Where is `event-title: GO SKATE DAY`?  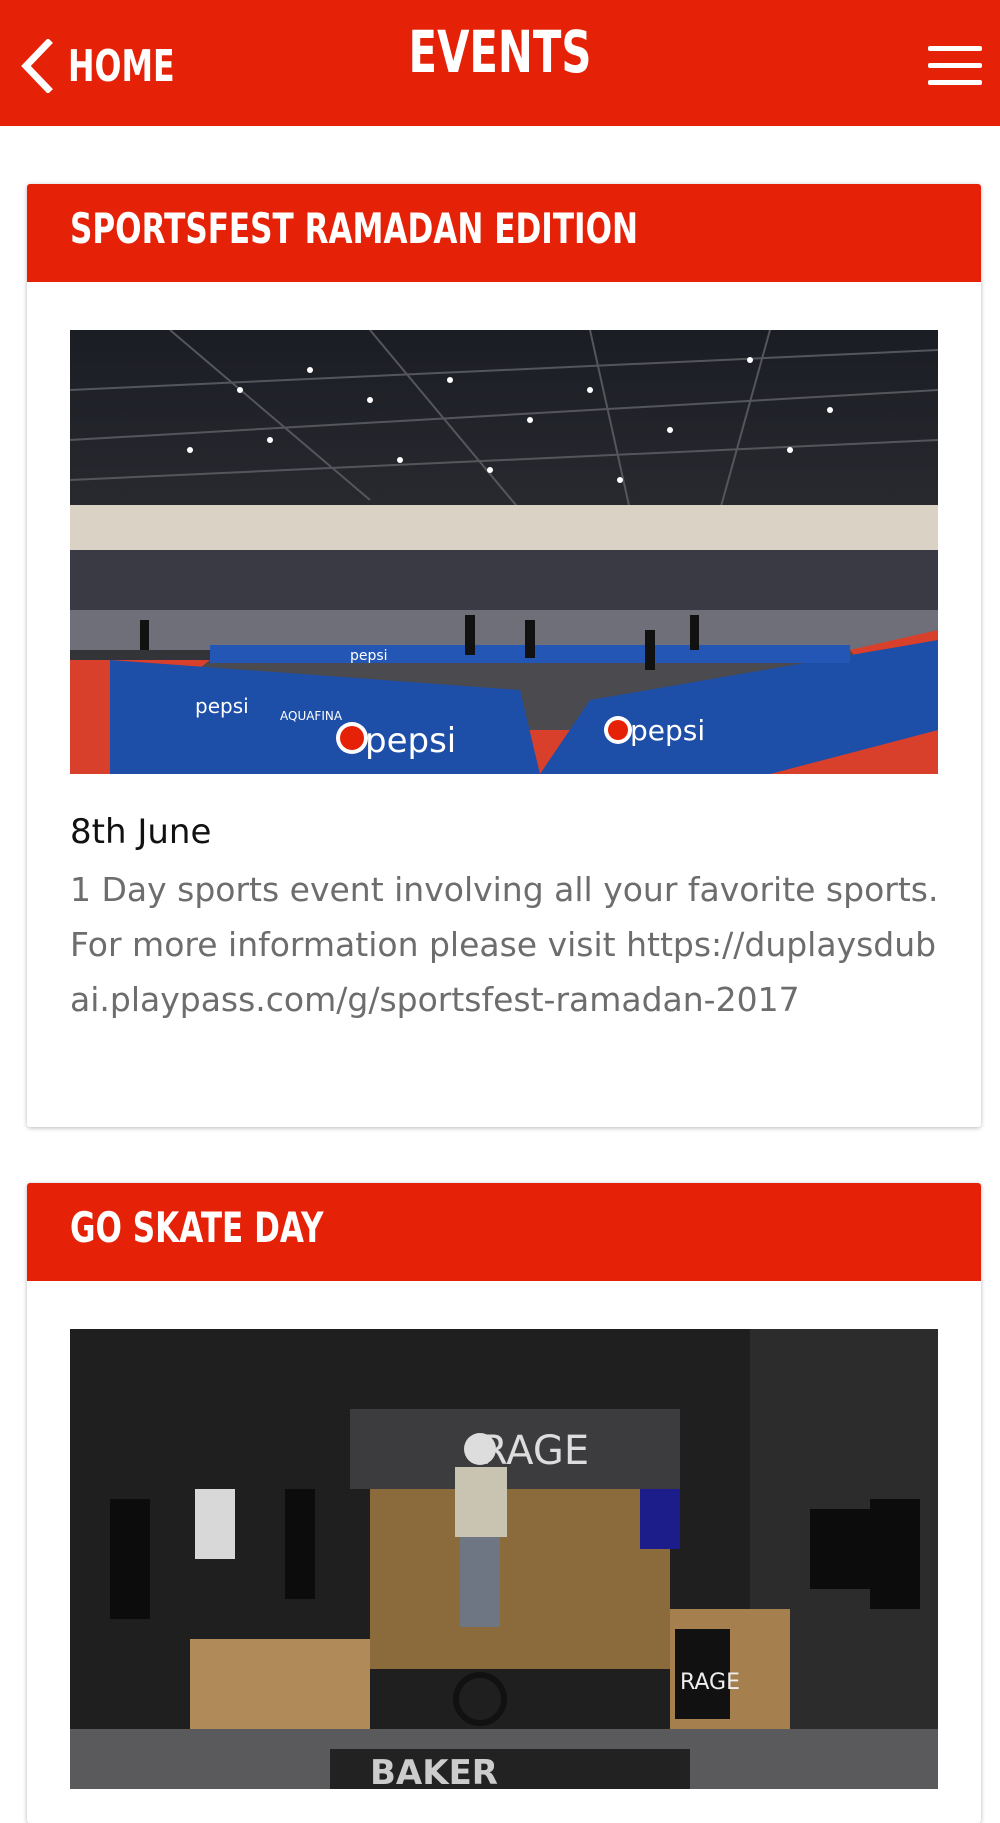
event-title: GO SKATE DAY is located at coordinates (197, 1227).